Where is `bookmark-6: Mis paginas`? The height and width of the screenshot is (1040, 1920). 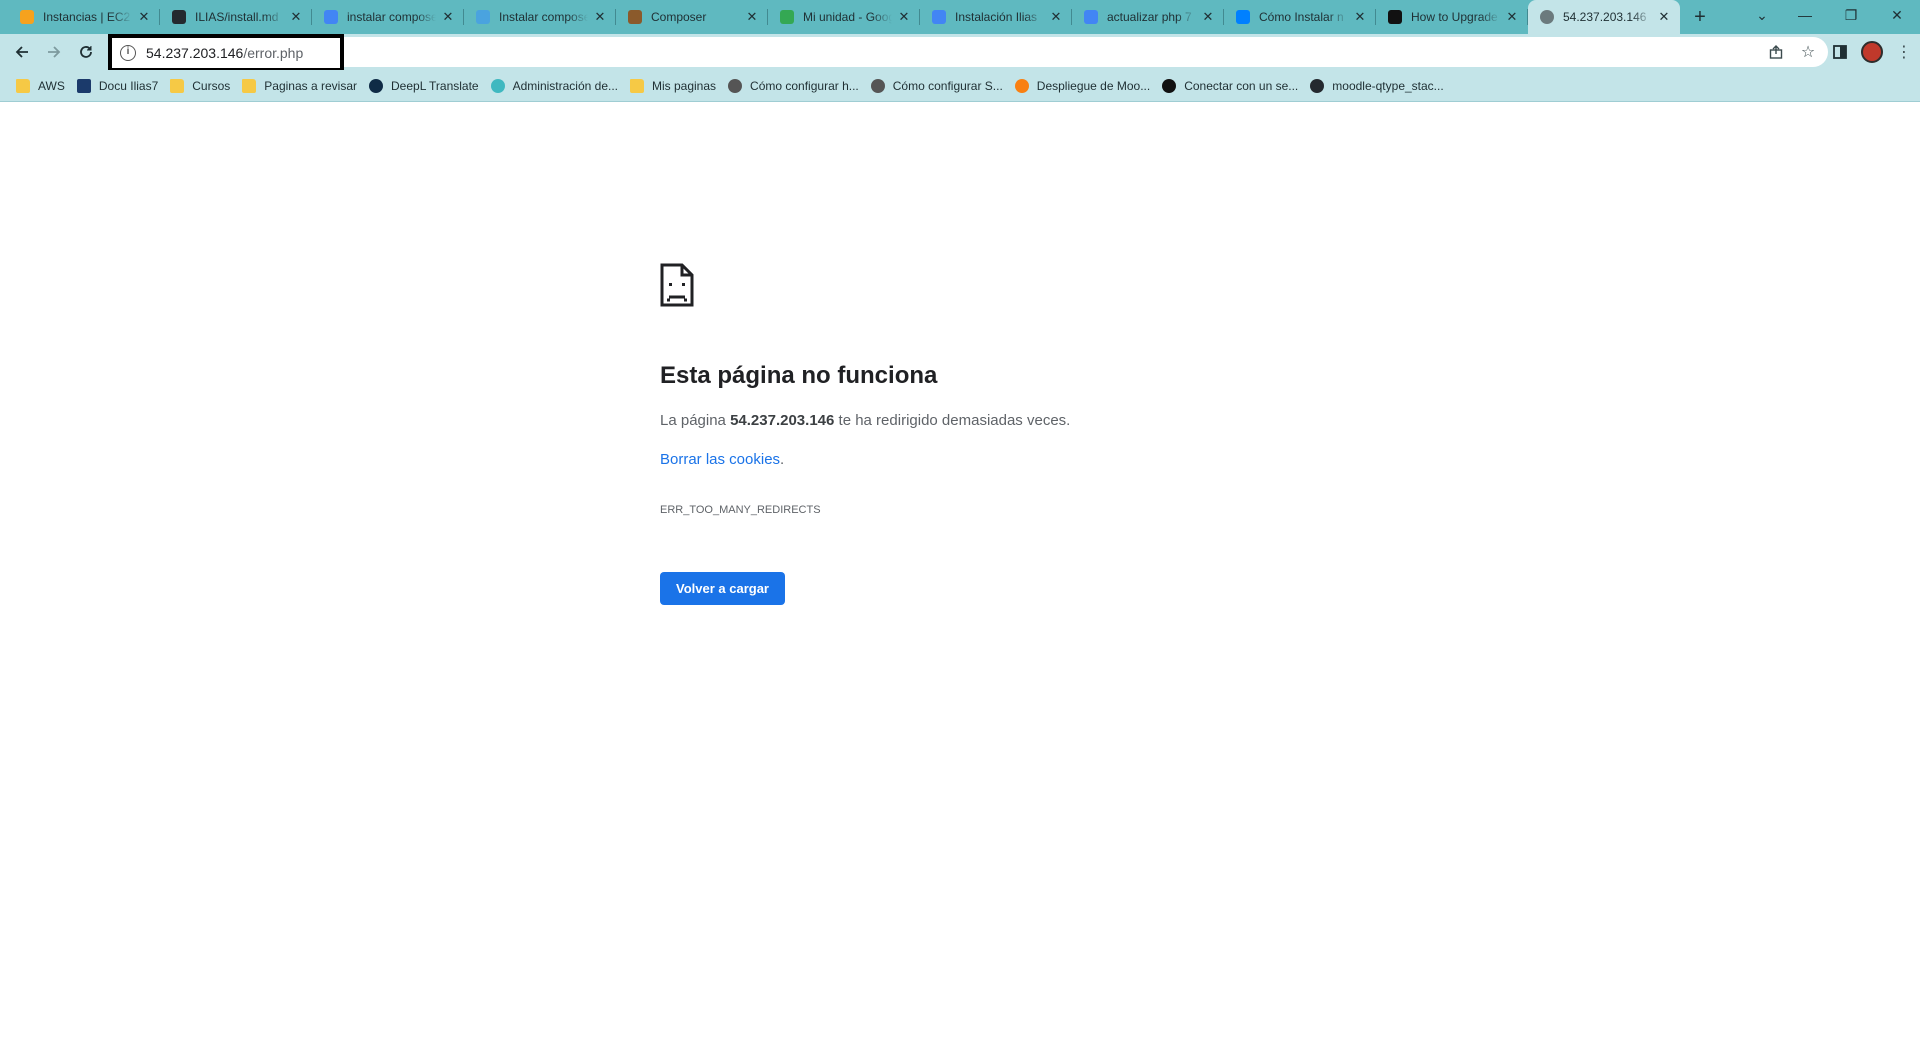 bookmark-6: Mis paginas is located at coordinates (675, 86).